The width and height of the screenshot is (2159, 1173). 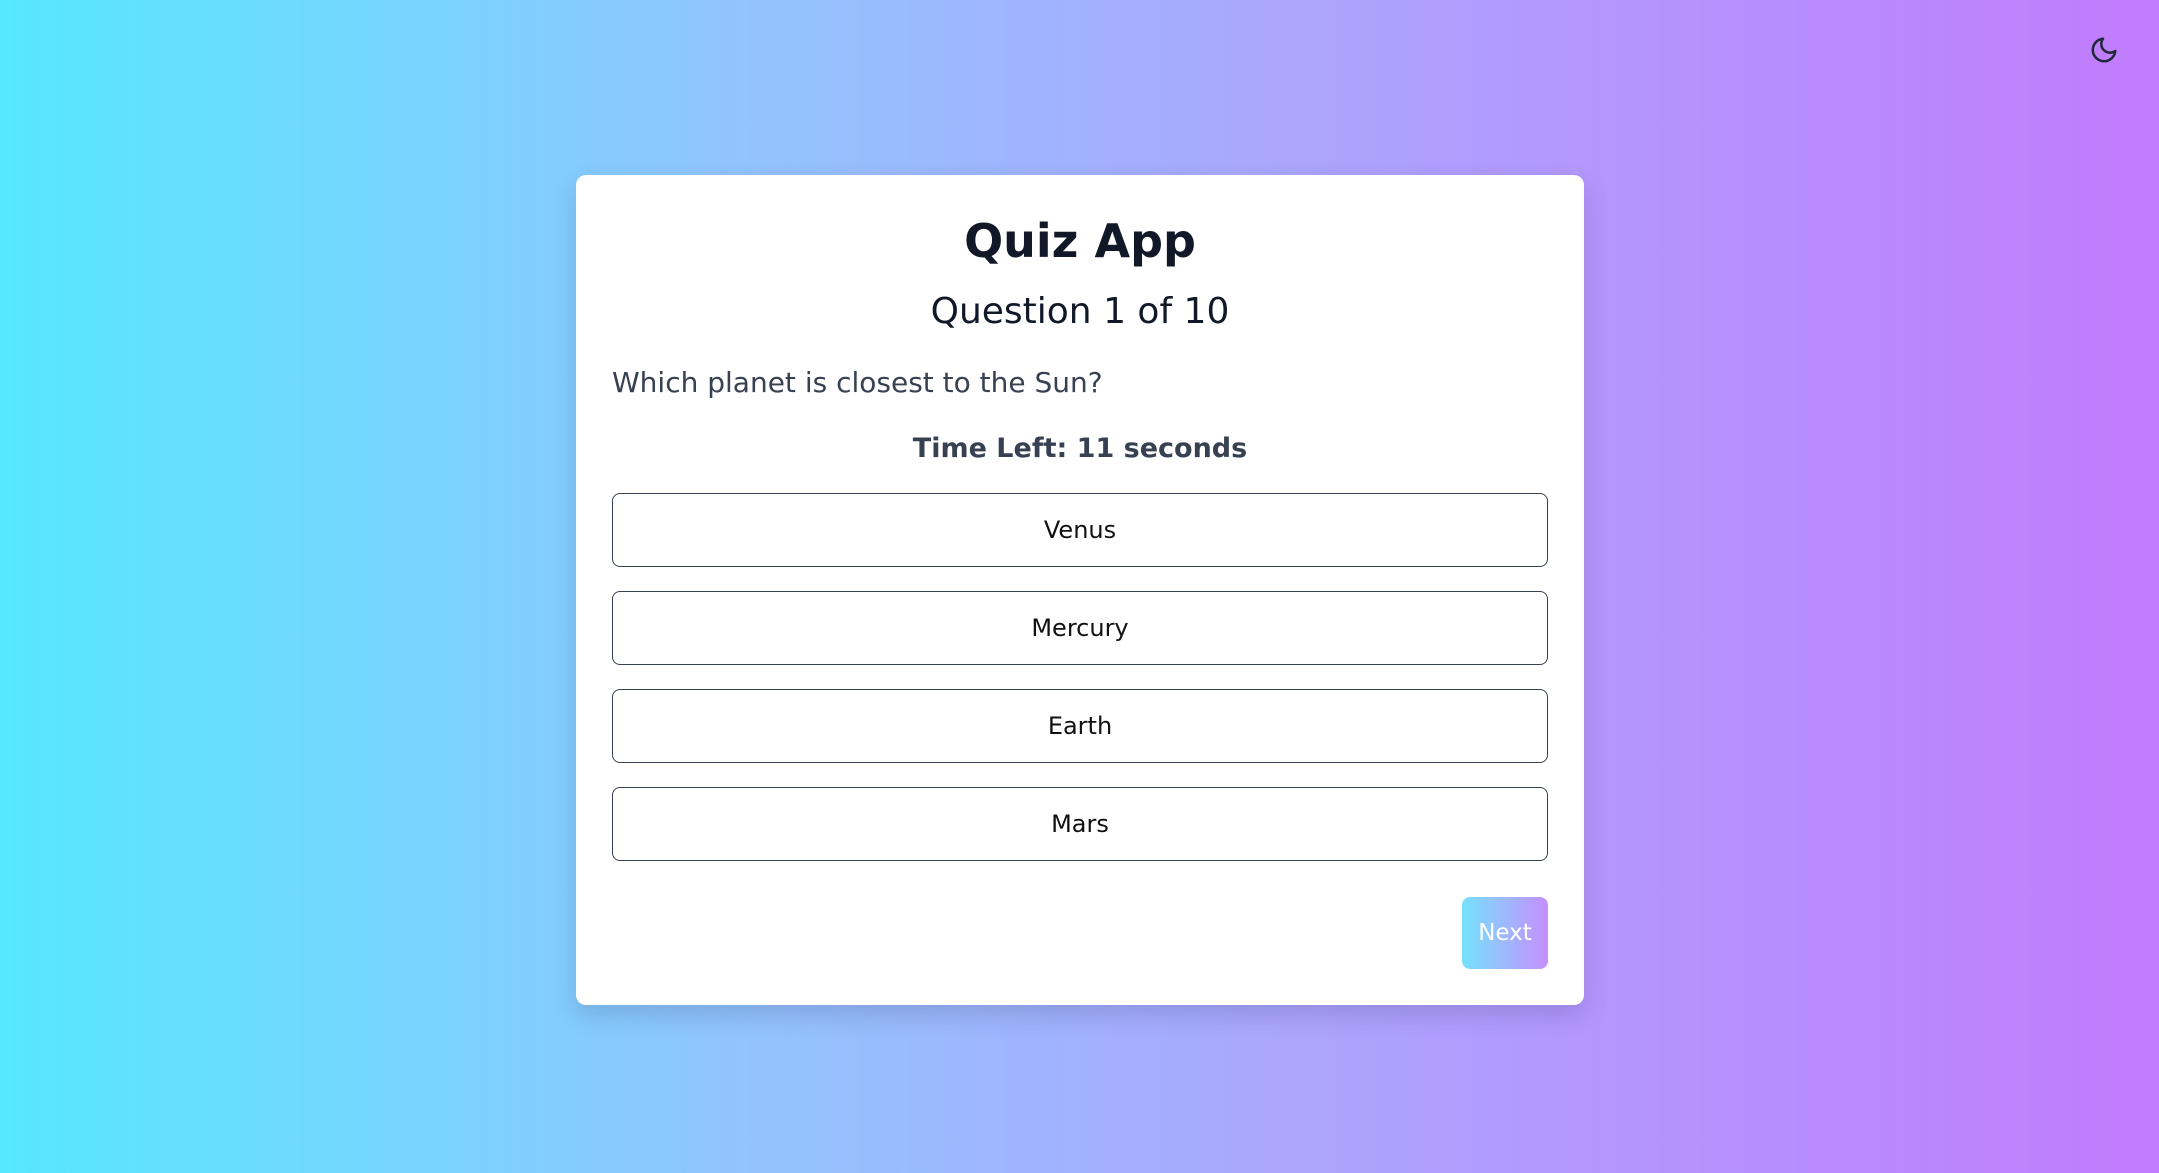 What do you see at coordinates (1080, 448) in the screenshot?
I see `timer-text: Time Left: 11 seconds` at bounding box center [1080, 448].